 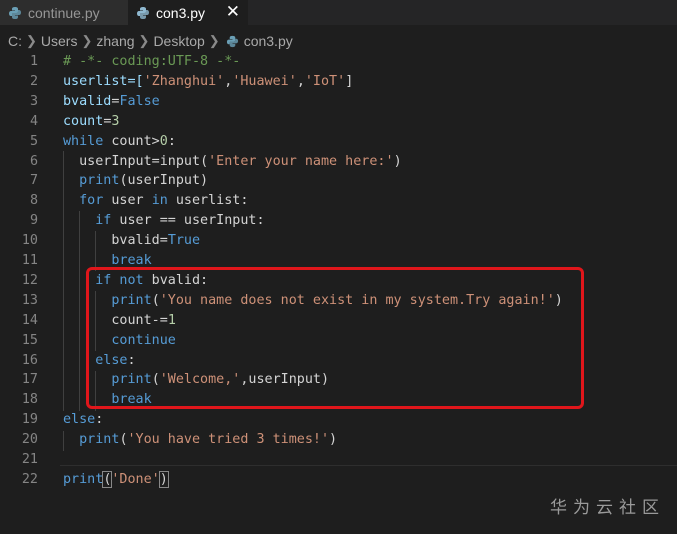 I want to click on breadcrumb-item: C:, so click(x=15, y=41).